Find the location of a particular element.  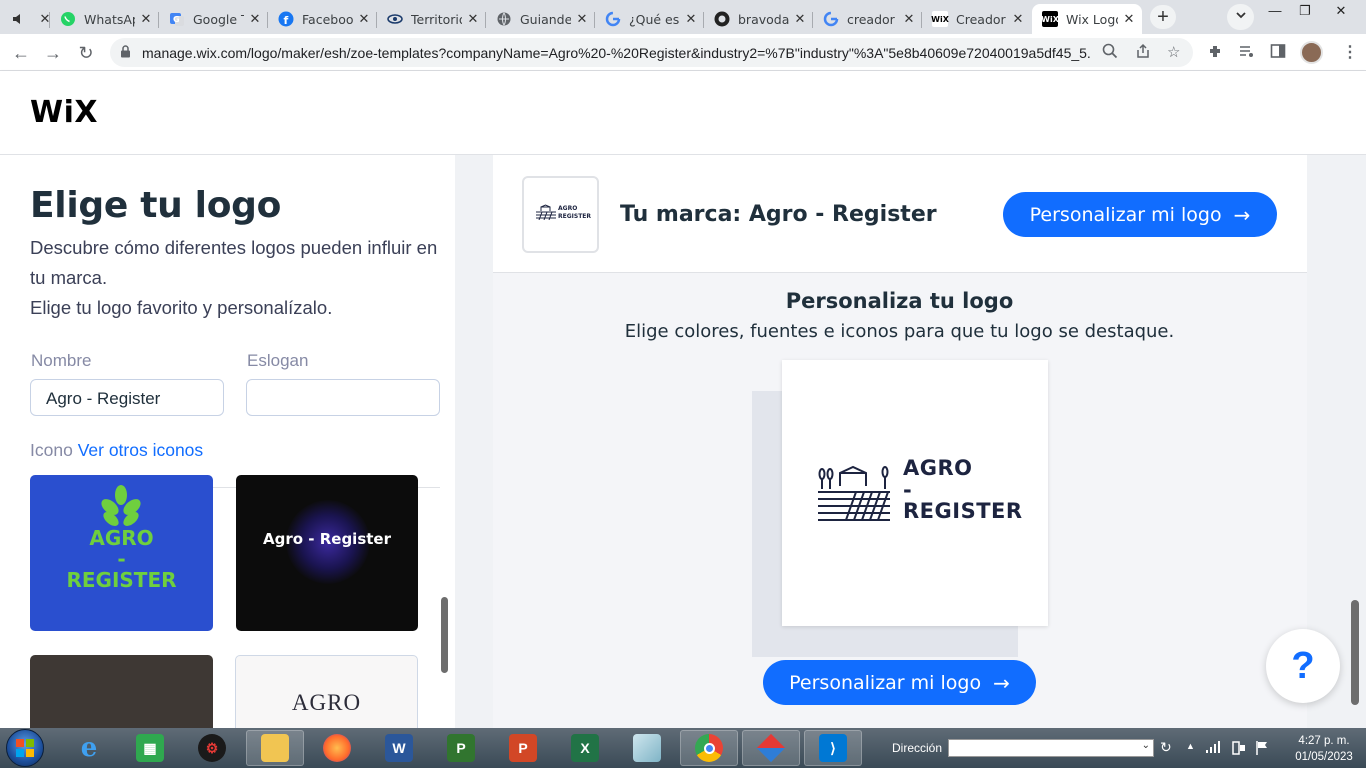

page-title: Elige tu logo is located at coordinates (156, 205).